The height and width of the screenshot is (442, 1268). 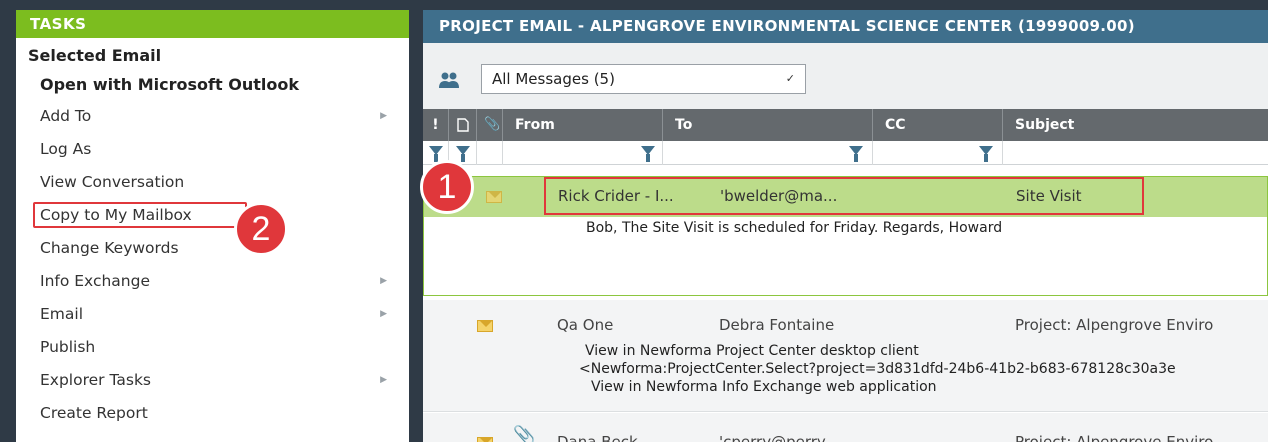 I want to click on task-label: Open with Microsoft Outlook, so click(x=169, y=84).